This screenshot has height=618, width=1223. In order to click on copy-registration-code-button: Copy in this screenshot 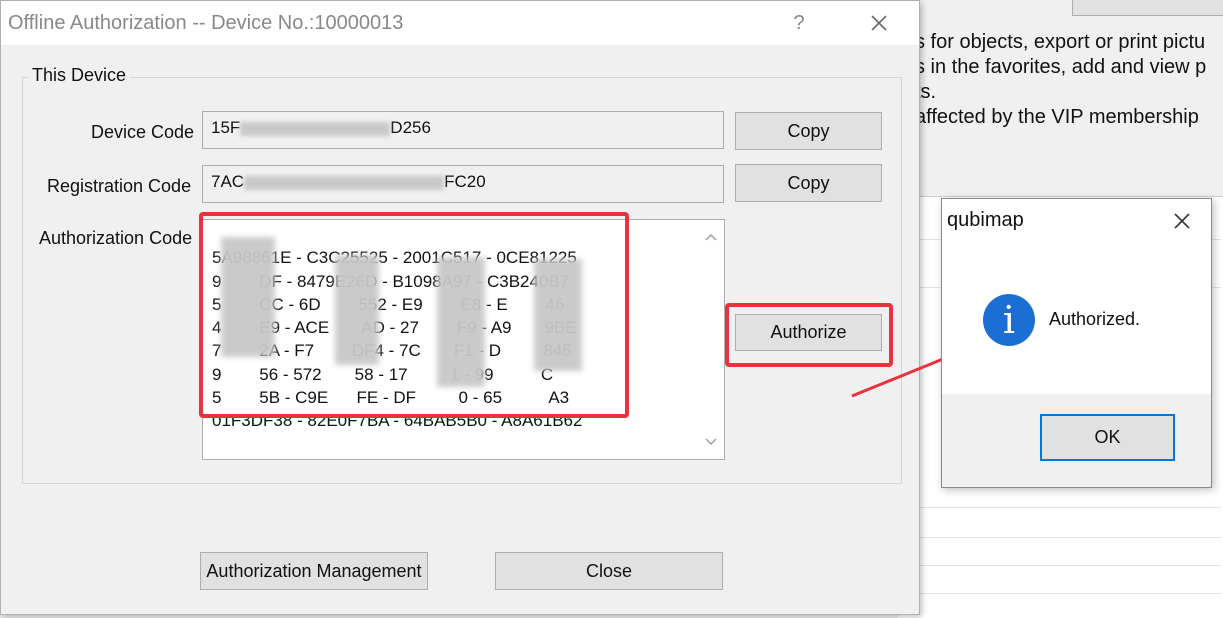, I will do `click(808, 183)`.